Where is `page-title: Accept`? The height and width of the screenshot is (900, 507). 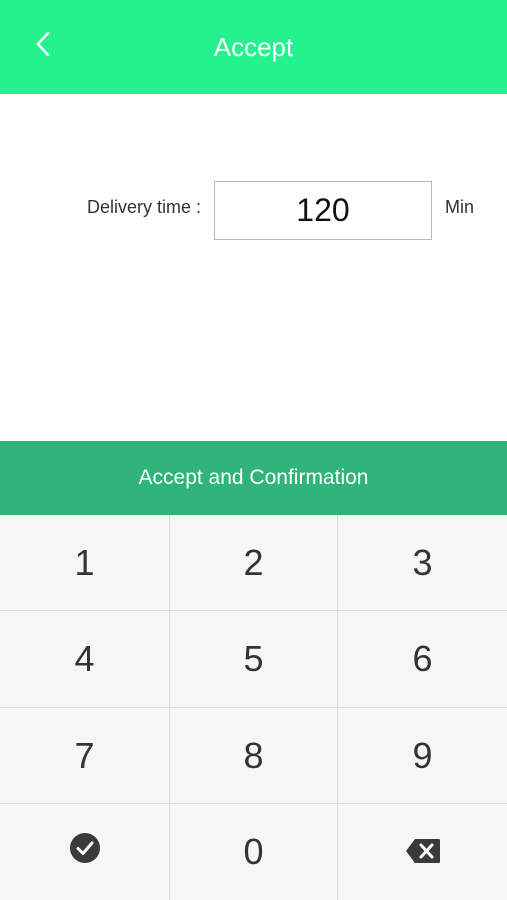 page-title: Accept is located at coordinates (253, 47).